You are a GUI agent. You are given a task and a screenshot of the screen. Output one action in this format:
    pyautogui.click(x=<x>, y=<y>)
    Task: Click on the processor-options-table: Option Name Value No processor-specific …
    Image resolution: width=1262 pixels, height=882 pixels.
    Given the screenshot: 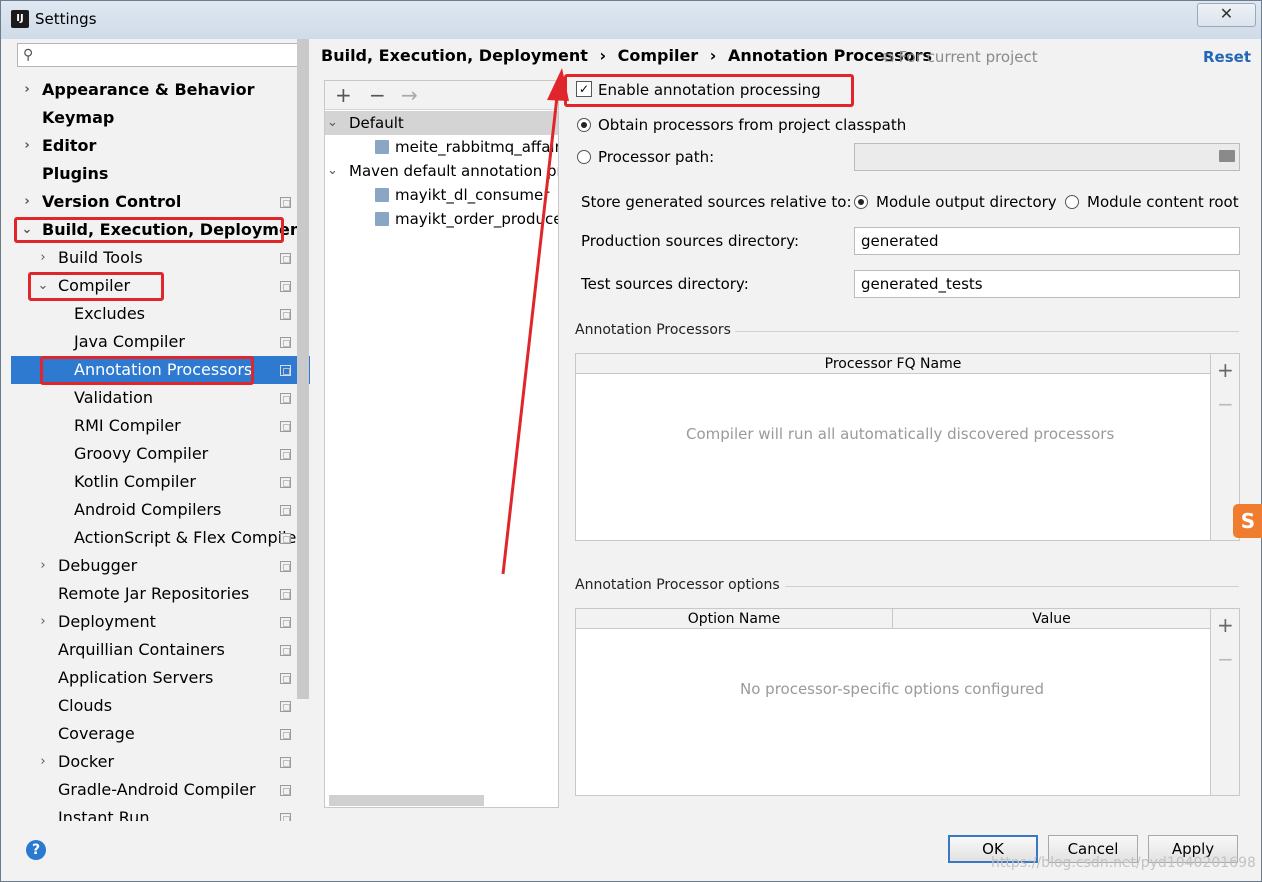 What is the action you would take?
    pyautogui.click(x=893, y=702)
    